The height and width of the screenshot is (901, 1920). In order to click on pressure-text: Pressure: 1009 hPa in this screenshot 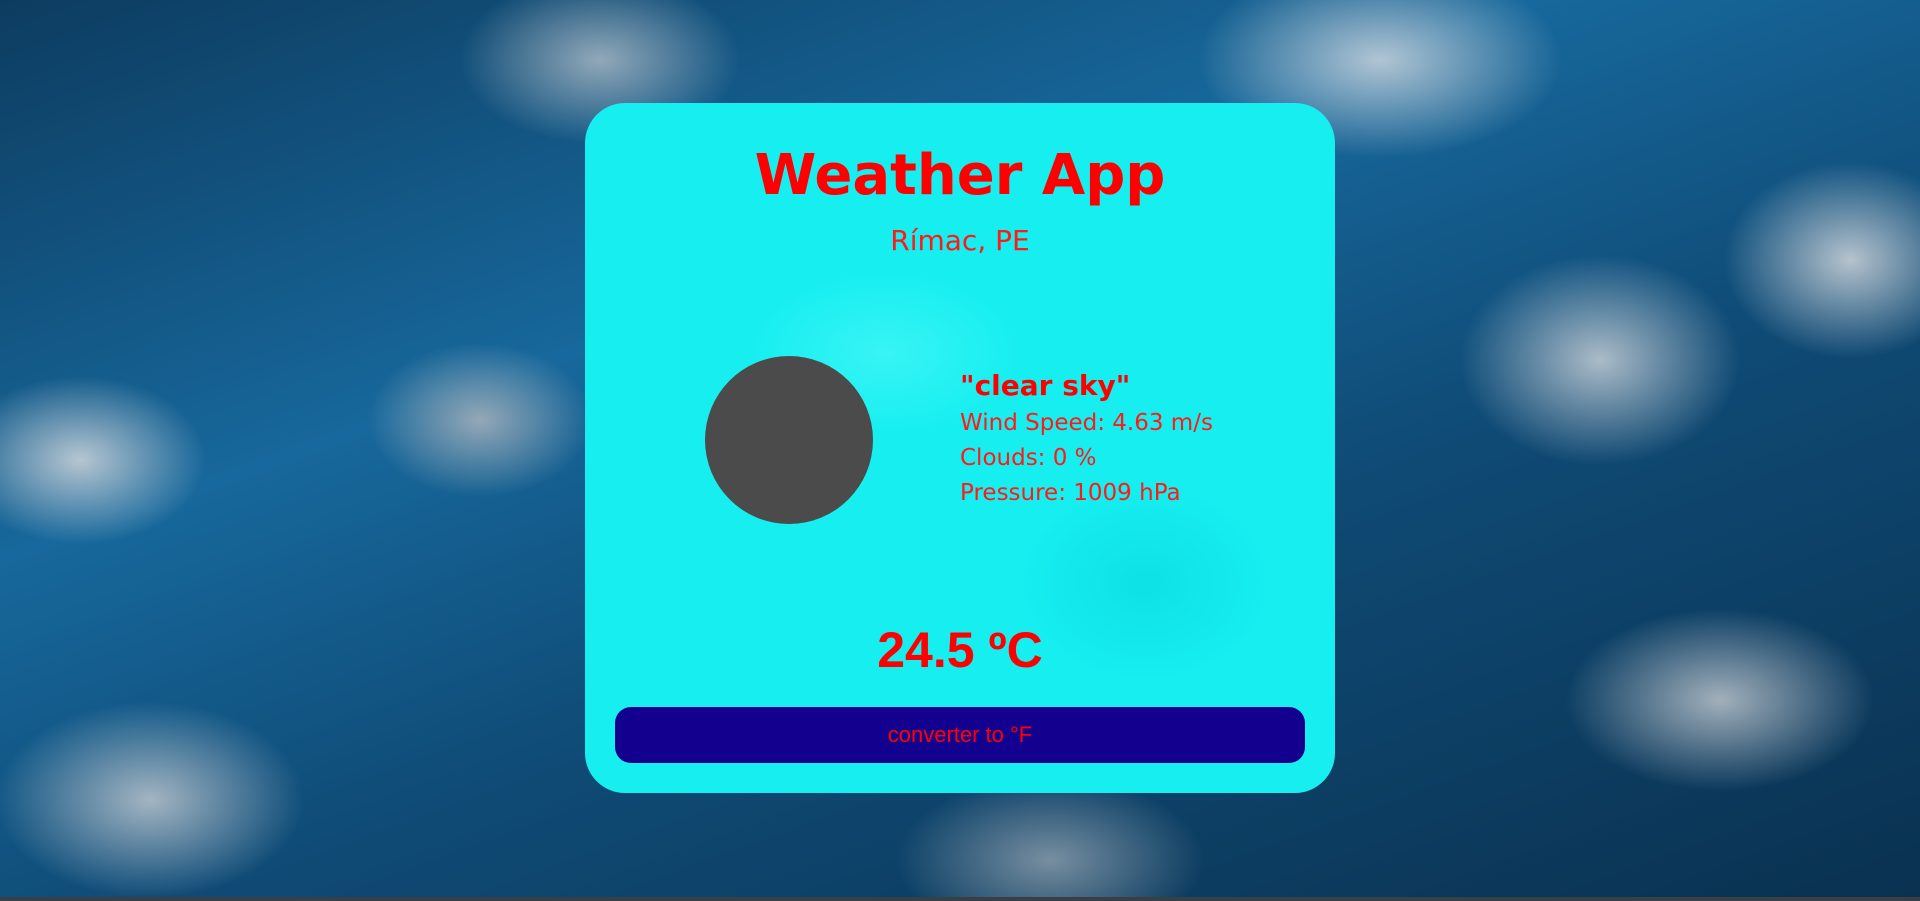, I will do `click(1070, 493)`.